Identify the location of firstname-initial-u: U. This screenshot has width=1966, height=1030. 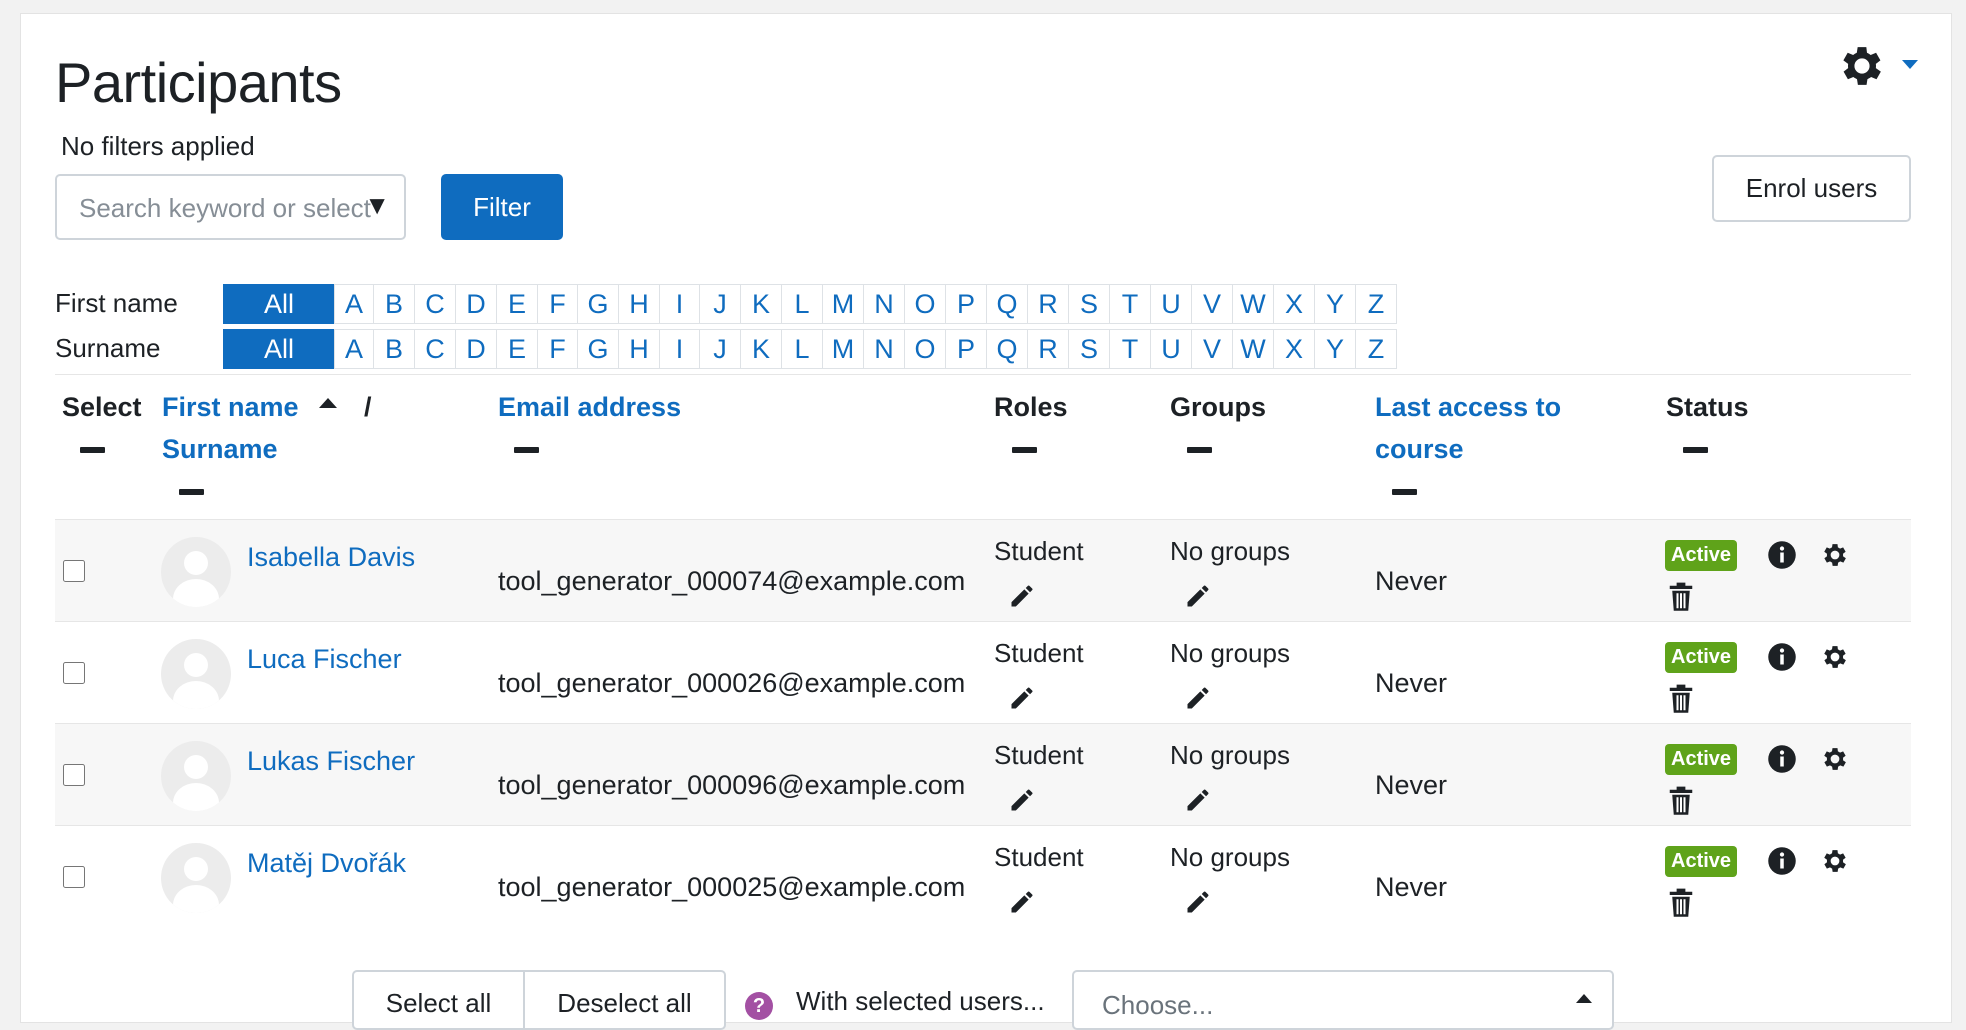
(1171, 304).